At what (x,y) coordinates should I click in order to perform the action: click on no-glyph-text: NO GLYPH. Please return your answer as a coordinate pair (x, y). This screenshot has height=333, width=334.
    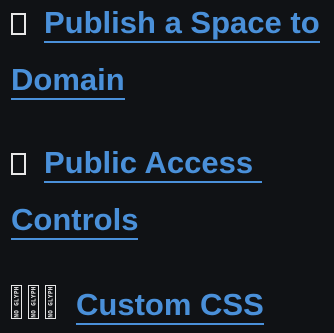
    Looking at the image, I should click on (50, 302).